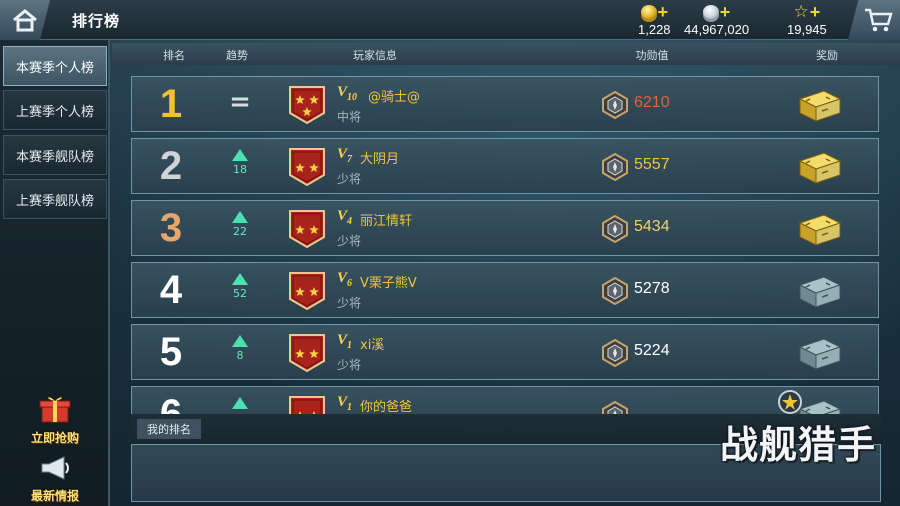  What do you see at coordinates (663, 12) in the screenshot?
I see `add-gold-button: +` at bounding box center [663, 12].